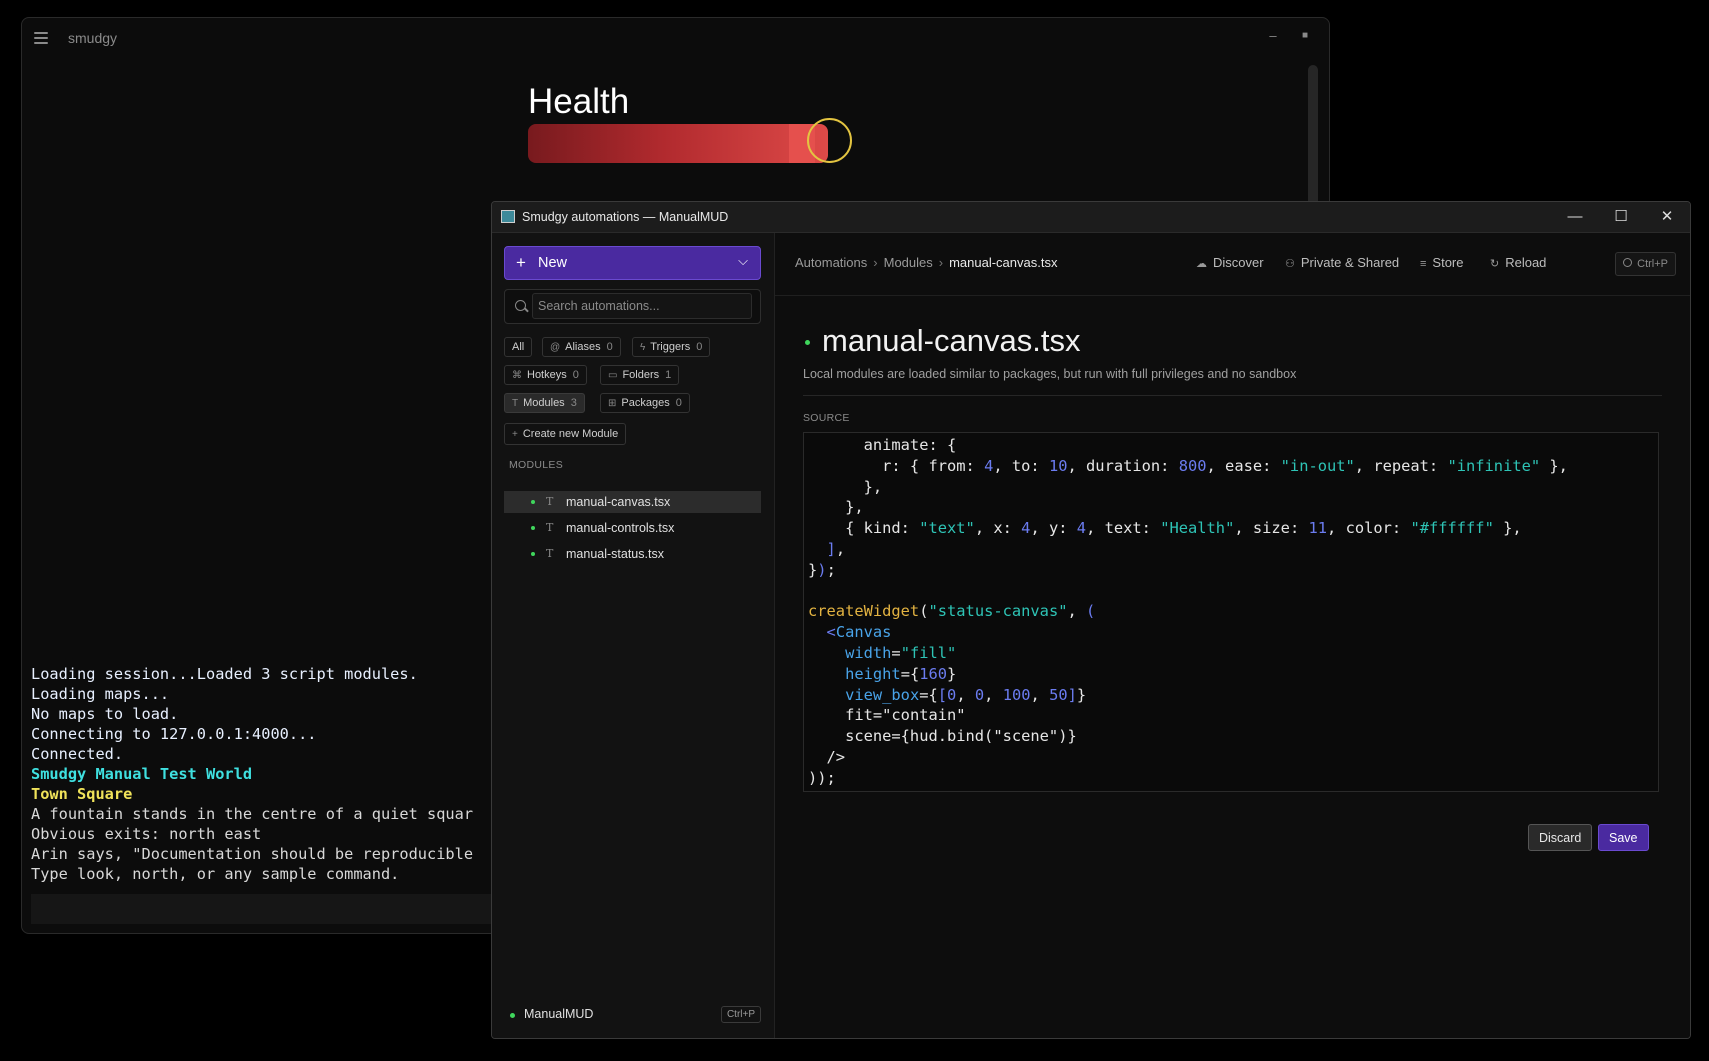 The image size is (1709, 1061). Describe the element at coordinates (829, 140) in the screenshot. I see `cursor-highlight-ring` at that location.